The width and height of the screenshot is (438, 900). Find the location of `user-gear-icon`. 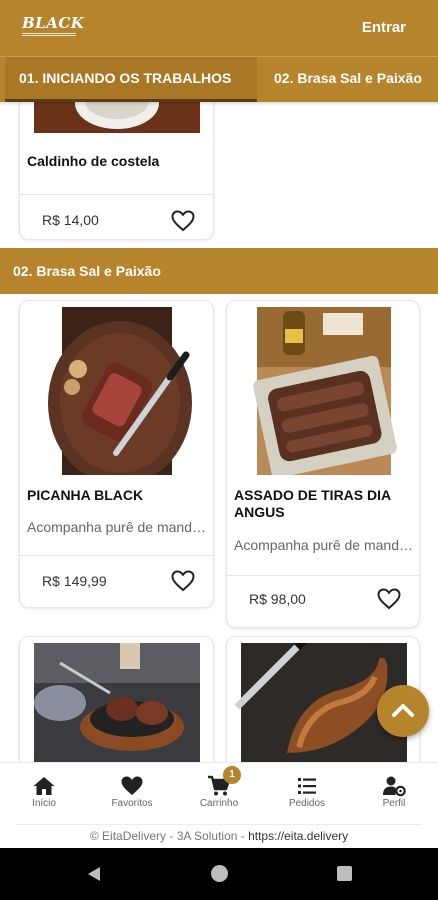

user-gear-icon is located at coordinates (394, 786).